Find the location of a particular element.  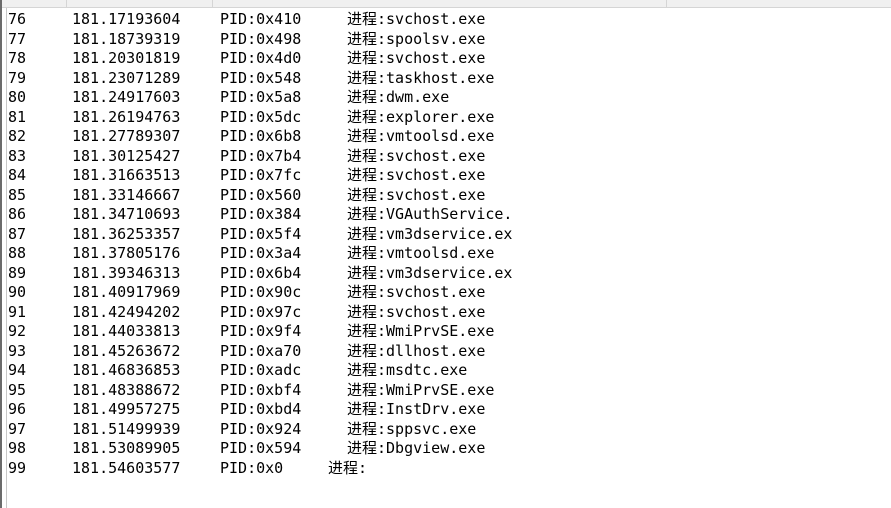

log-row: 78 181.20301819 PID:0x4d0 进程:svchost.exe is located at coordinates (445, 59).